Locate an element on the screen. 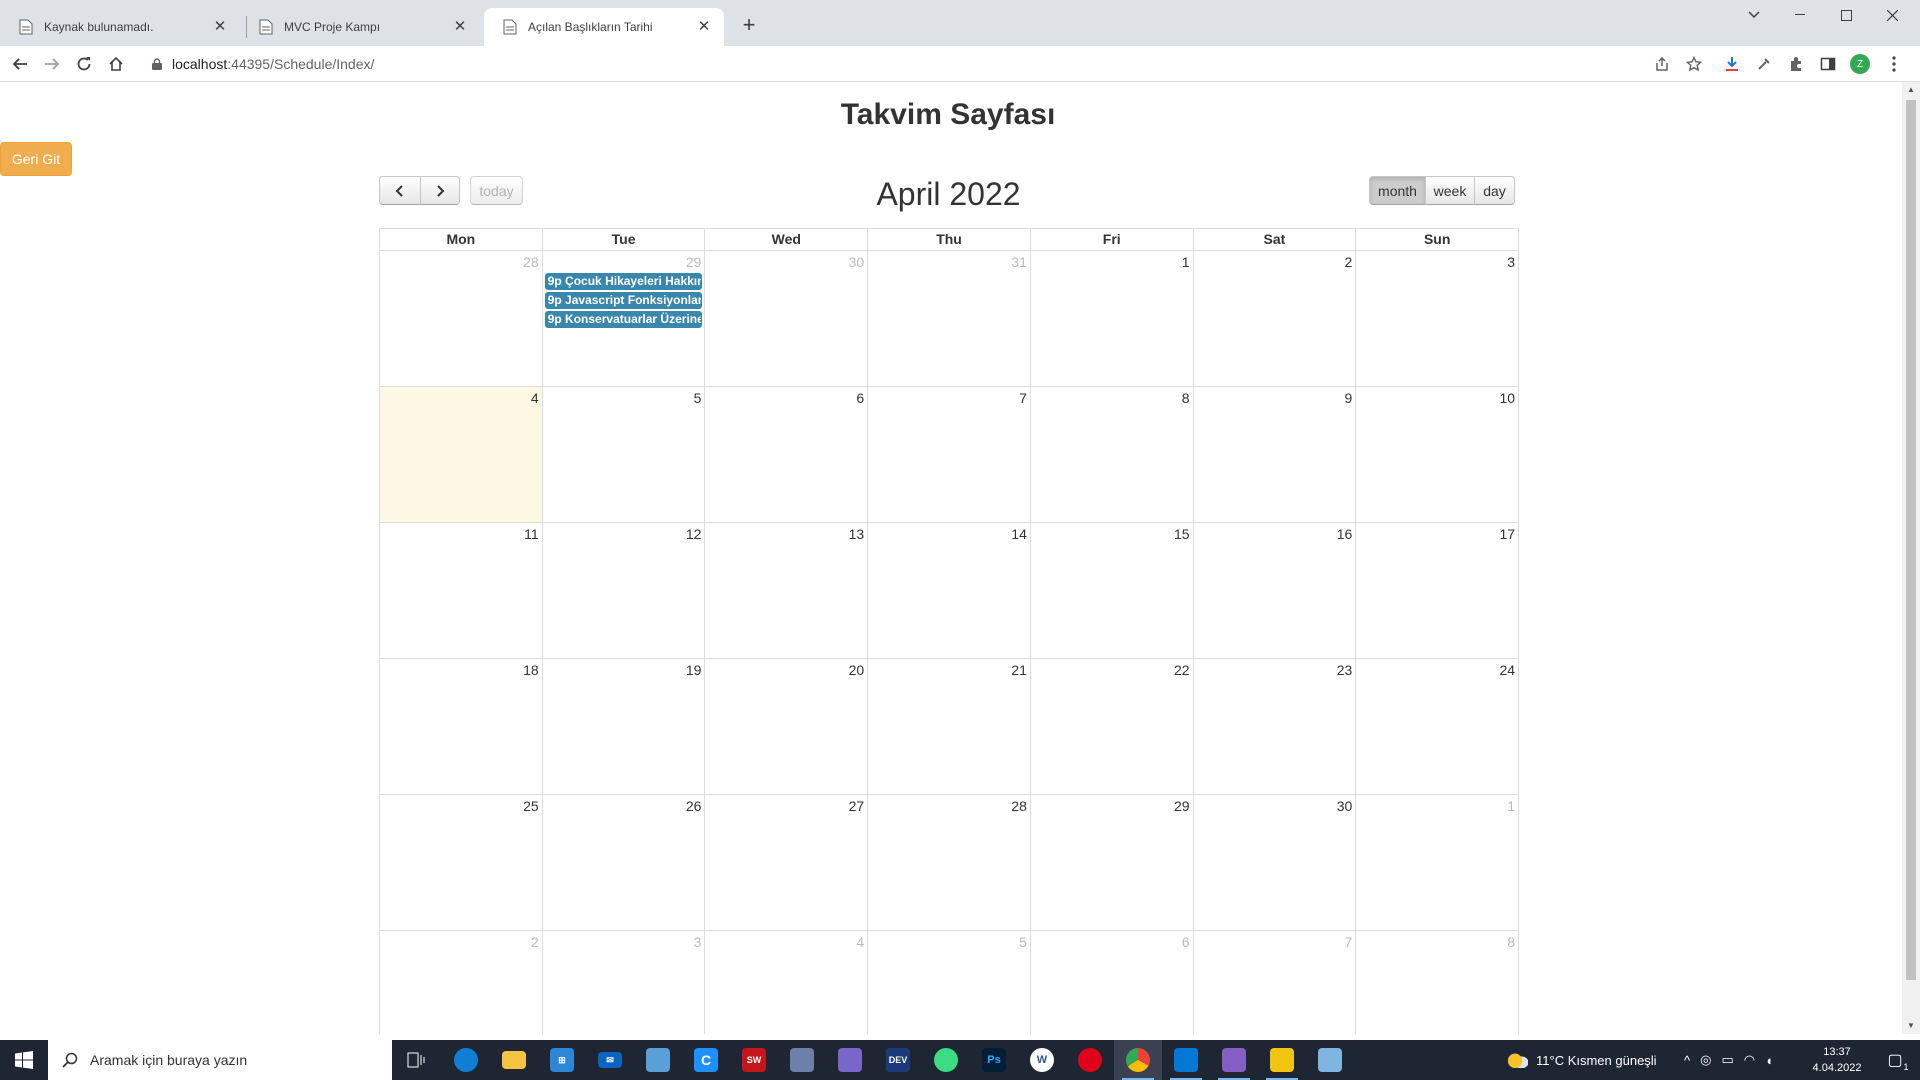 The height and width of the screenshot is (1080, 1920). file-explorer-icon is located at coordinates (514, 1060).